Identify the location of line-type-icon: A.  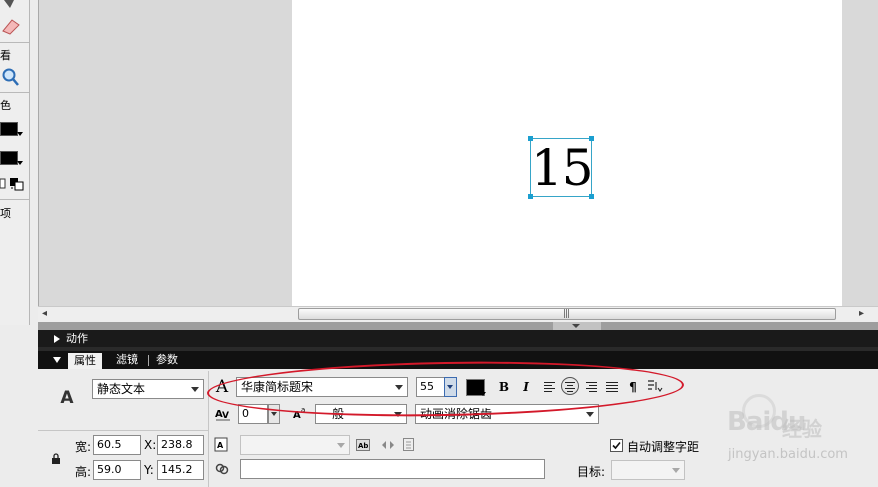
(222, 445).